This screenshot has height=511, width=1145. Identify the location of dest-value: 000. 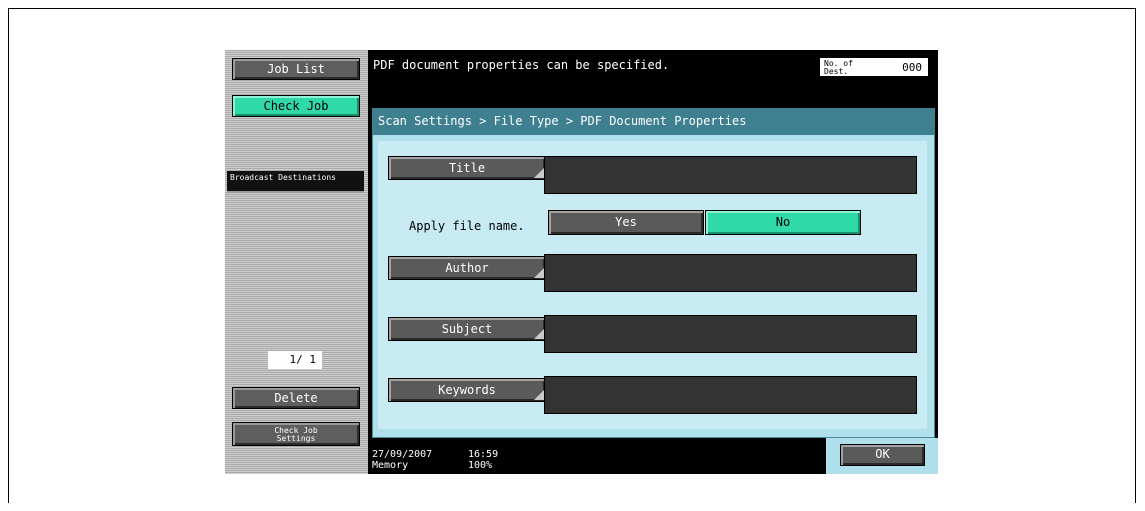
(912, 67).